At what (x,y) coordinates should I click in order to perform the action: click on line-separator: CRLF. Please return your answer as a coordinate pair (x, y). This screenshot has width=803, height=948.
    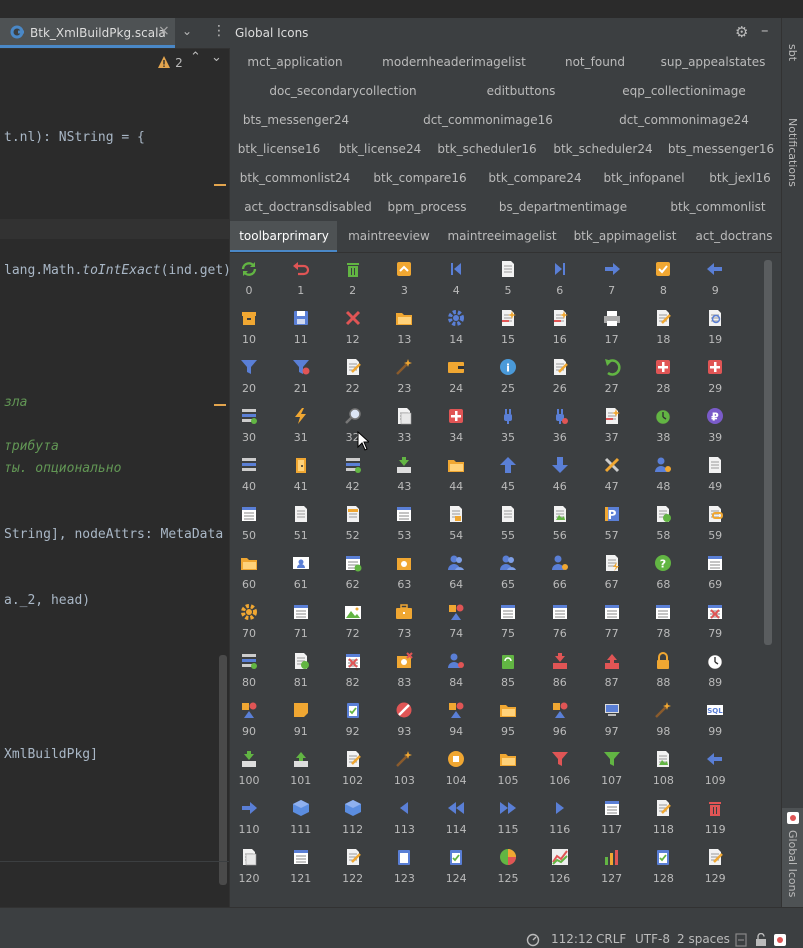
    Looking at the image, I should click on (611, 939).